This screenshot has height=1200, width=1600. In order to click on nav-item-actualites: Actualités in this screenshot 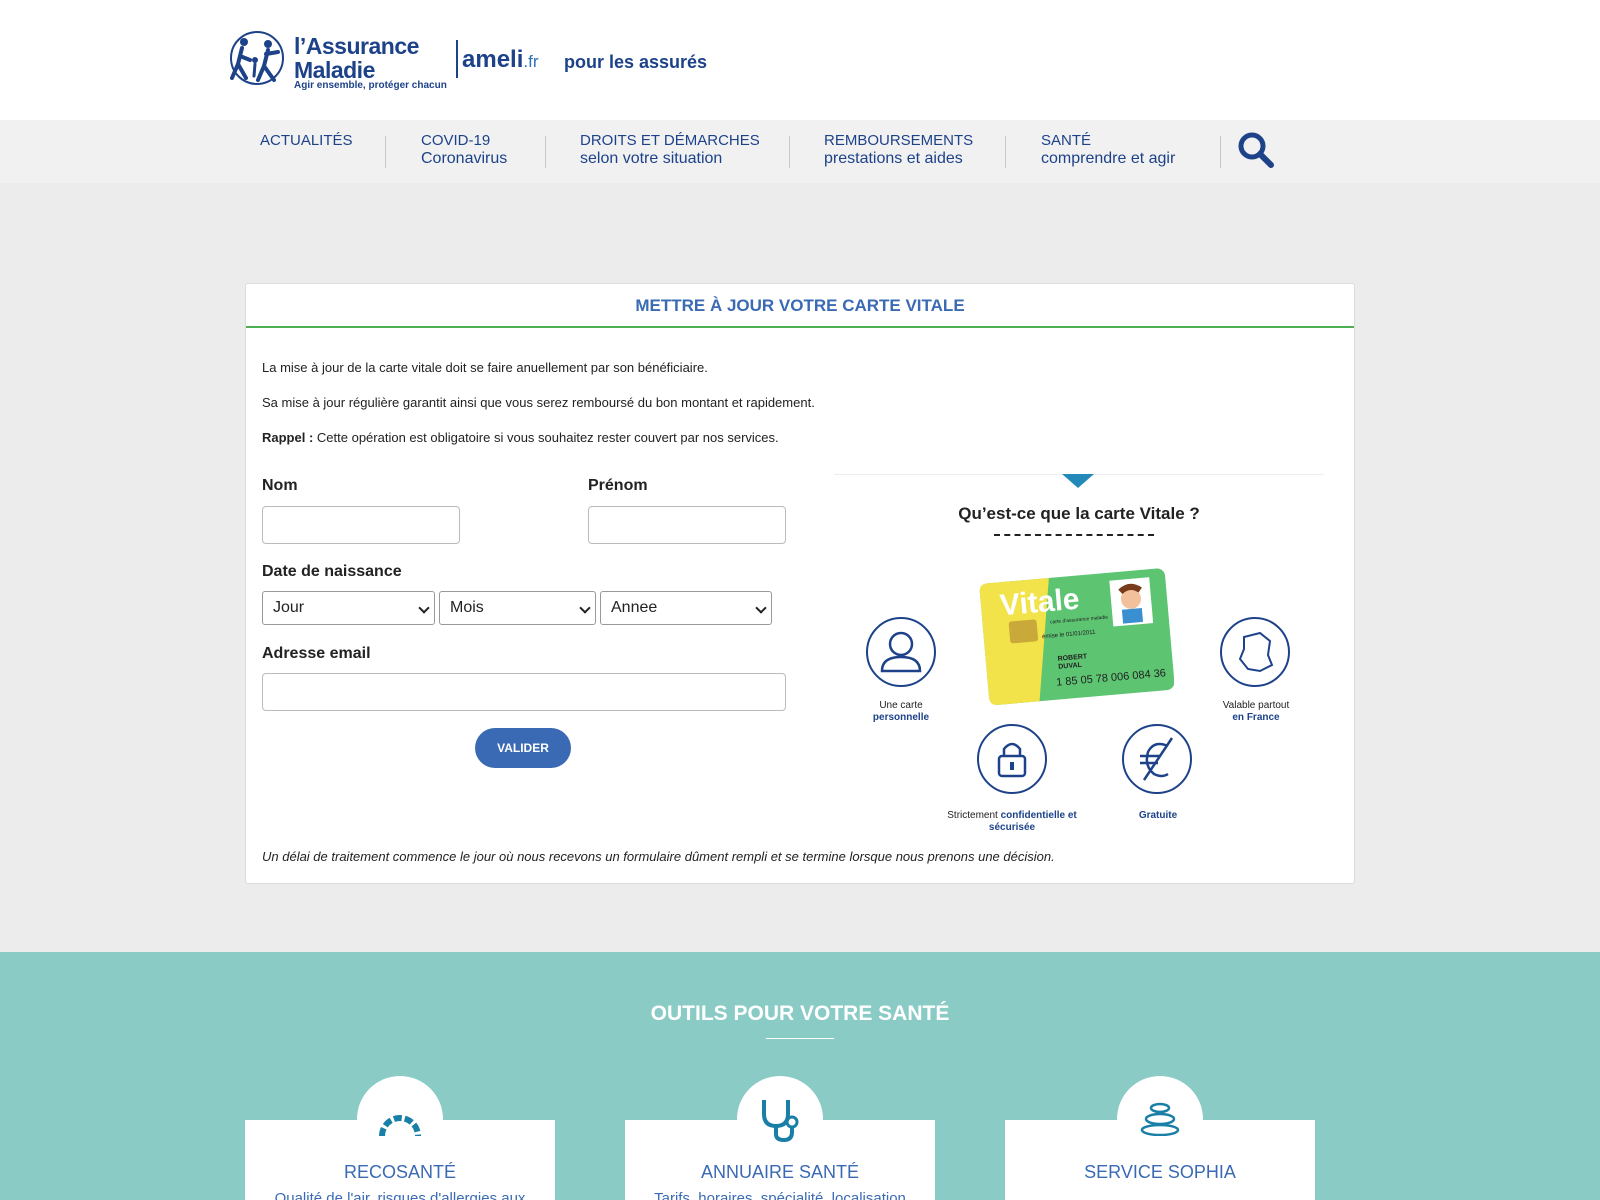, I will do `click(306, 141)`.